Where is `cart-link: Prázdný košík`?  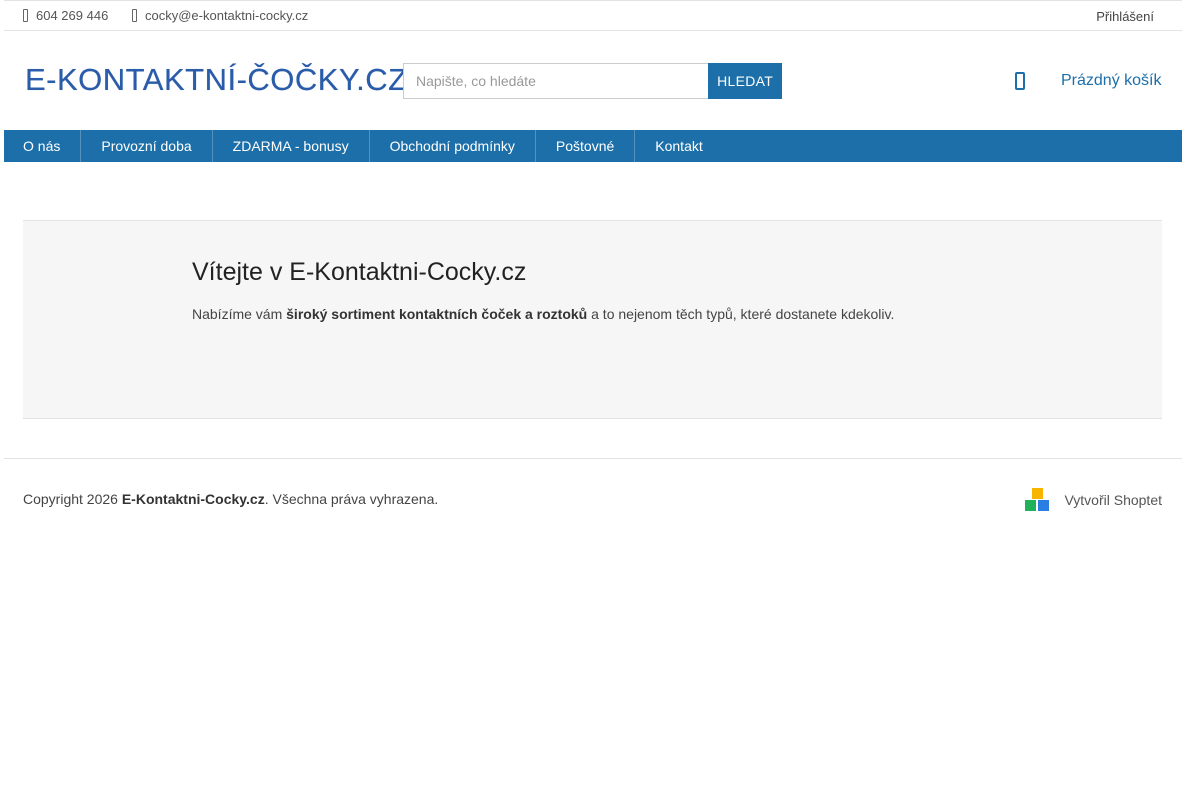
cart-link: Prázdný košík is located at coordinates (1111, 81).